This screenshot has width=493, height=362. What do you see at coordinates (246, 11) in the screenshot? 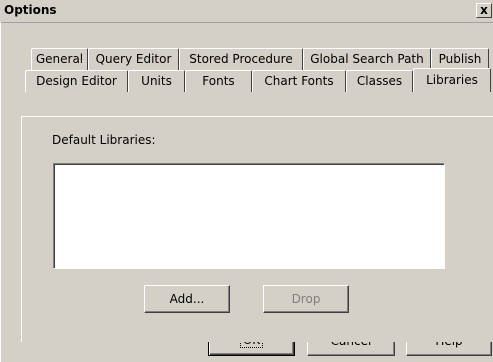
I see `title-bar: Options x` at bounding box center [246, 11].